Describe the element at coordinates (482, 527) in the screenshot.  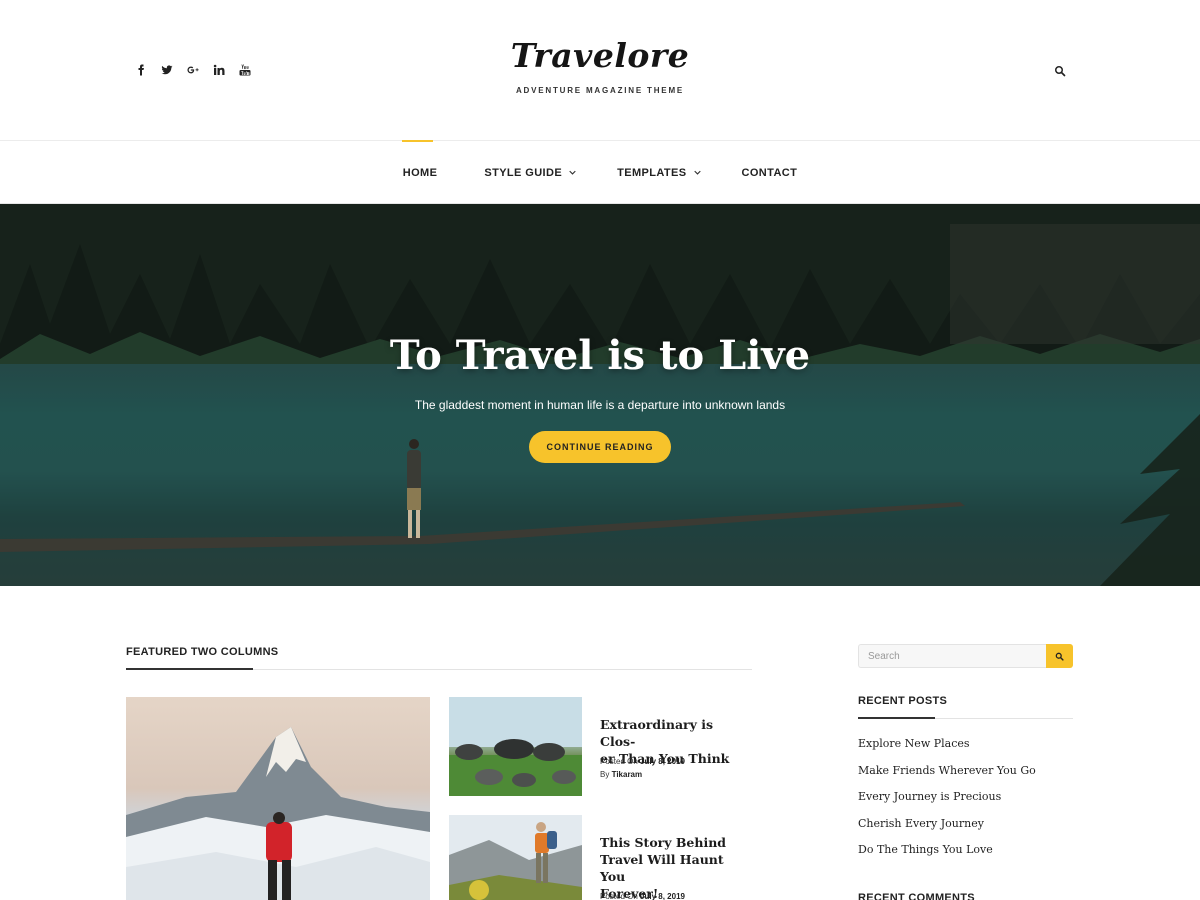
I see `hero-log-bridge` at that location.